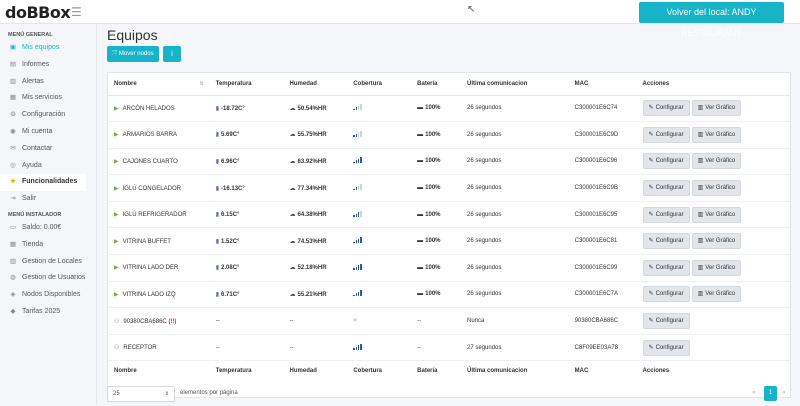 The image size is (800, 406). What do you see at coordinates (515, 84) in the screenshot?
I see `column-header-5: Última comunicacion` at bounding box center [515, 84].